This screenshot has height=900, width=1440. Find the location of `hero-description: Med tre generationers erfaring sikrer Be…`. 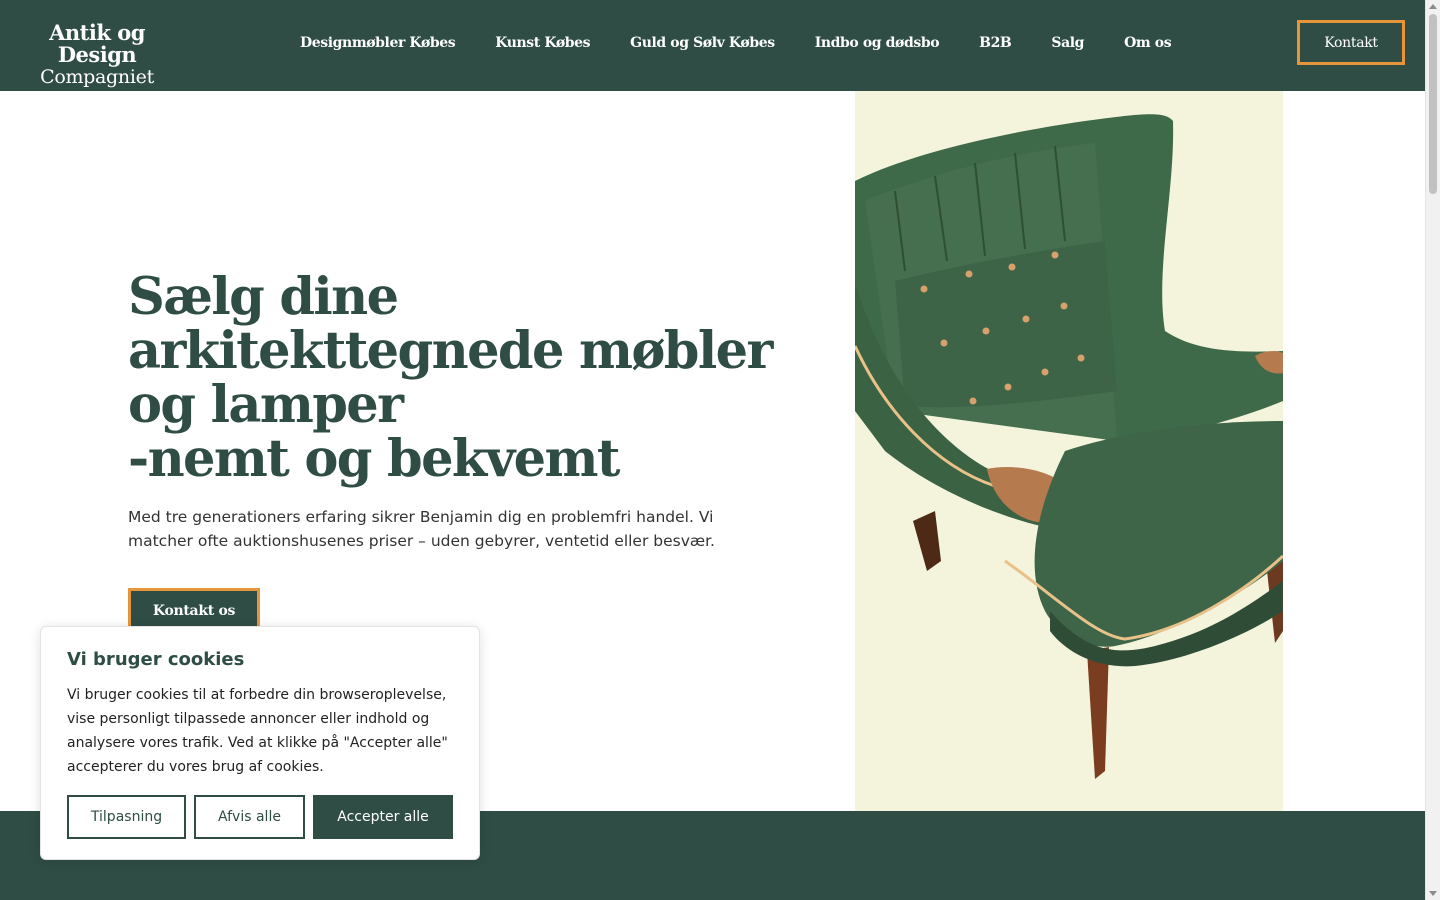

hero-description: Med tre generationers erfaring sikrer Be… is located at coordinates (421, 529).